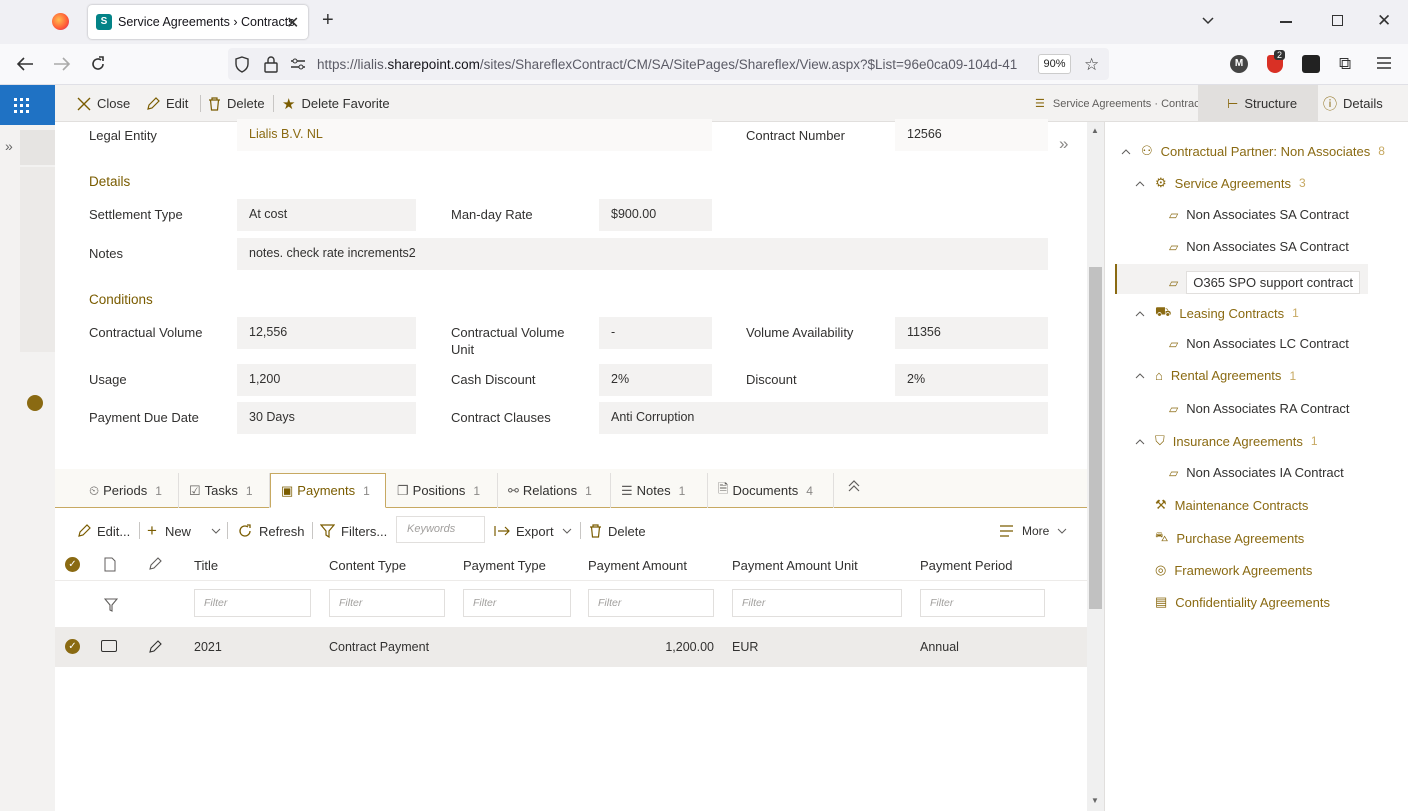 This screenshot has height=811, width=1408. I want to click on tree-leaf-purchase: ⛍ Purchase Agreements, so click(1229, 538).